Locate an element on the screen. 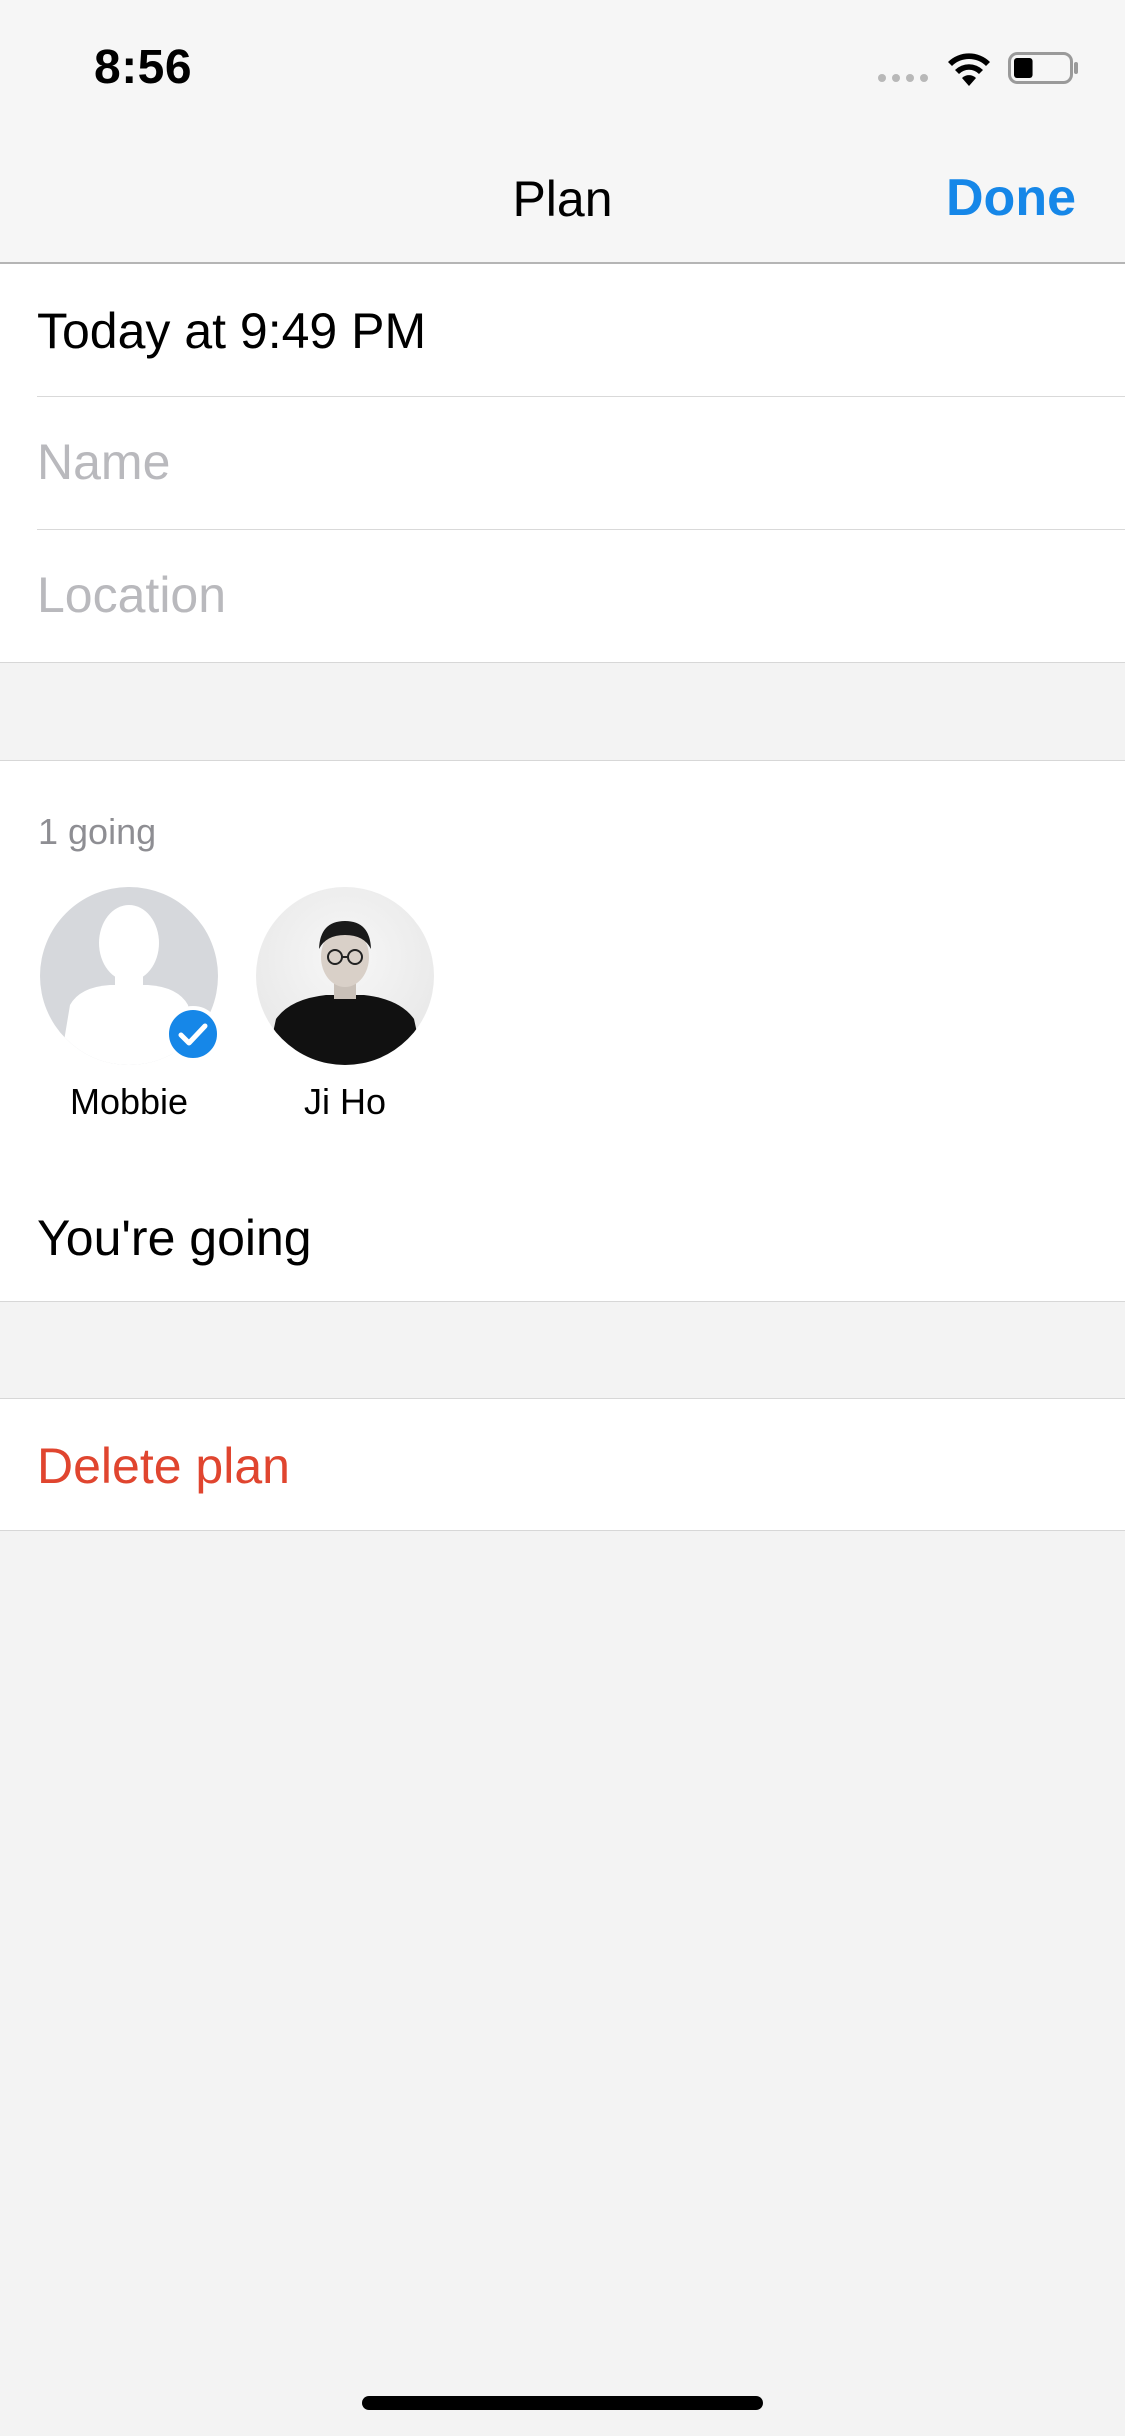  attendee-name: Mobbie is located at coordinates (129, 1101).